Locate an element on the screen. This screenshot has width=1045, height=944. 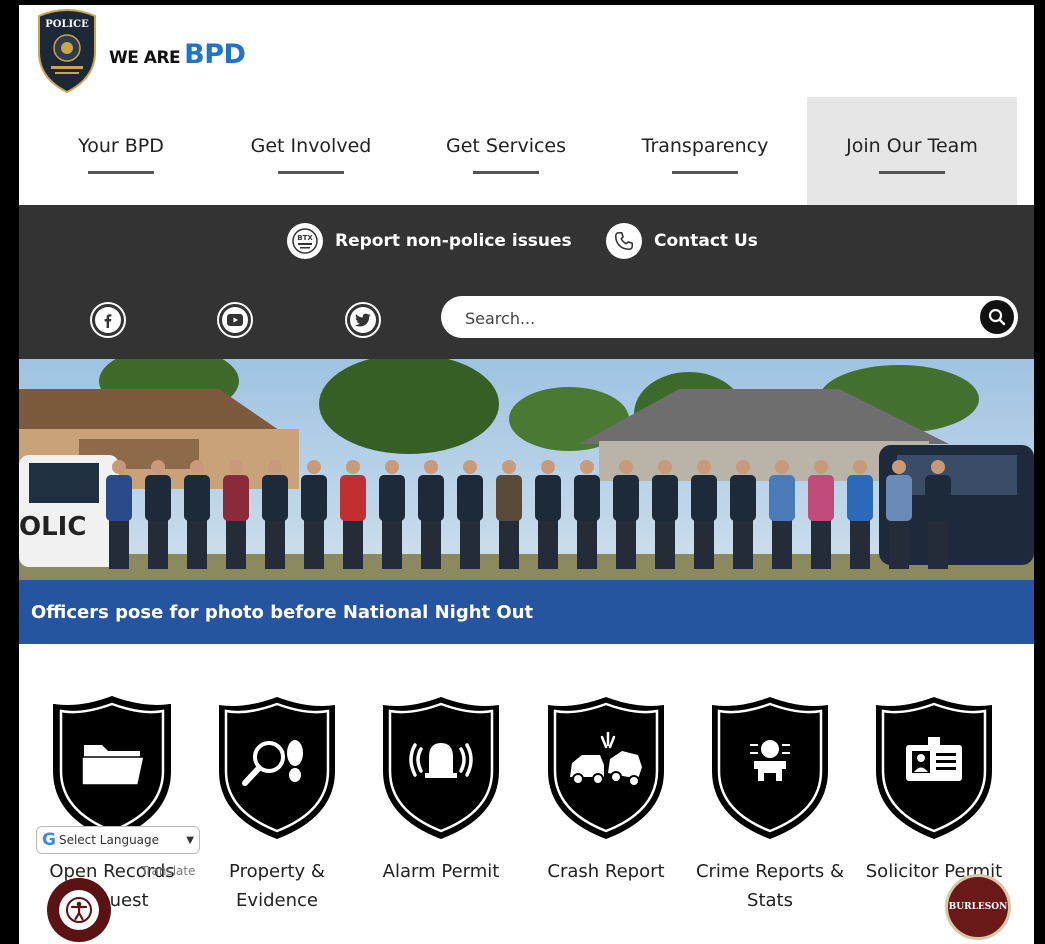
service-open-records: Open Records Request is located at coordinates (112, 804).